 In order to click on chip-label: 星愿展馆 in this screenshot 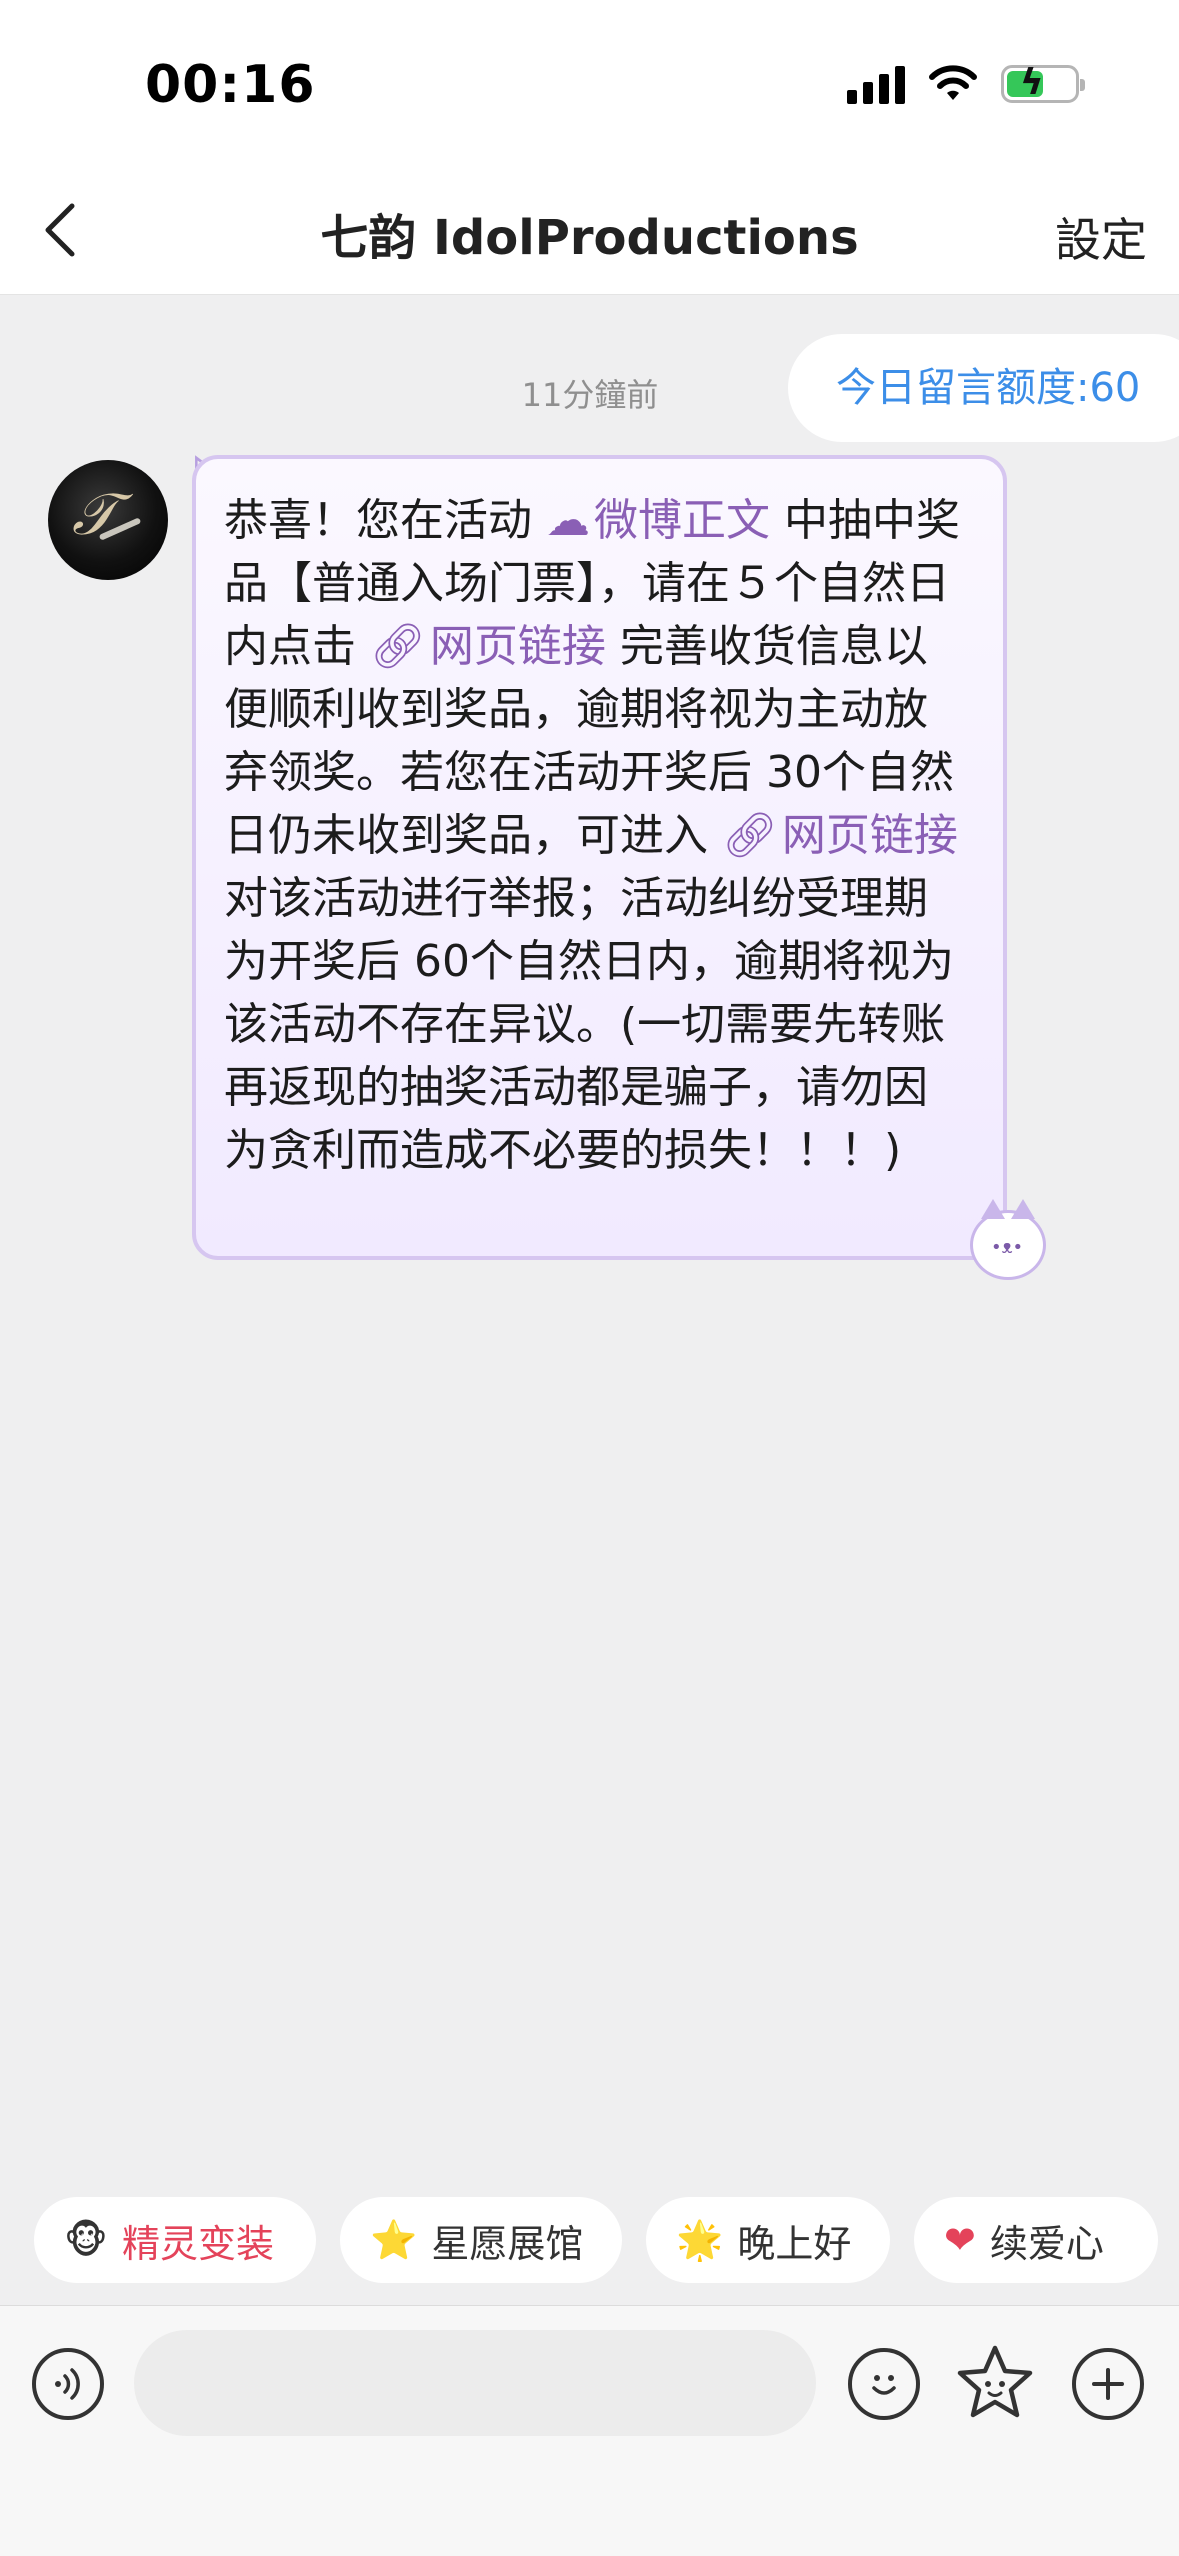, I will do `click(507, 2243)`.